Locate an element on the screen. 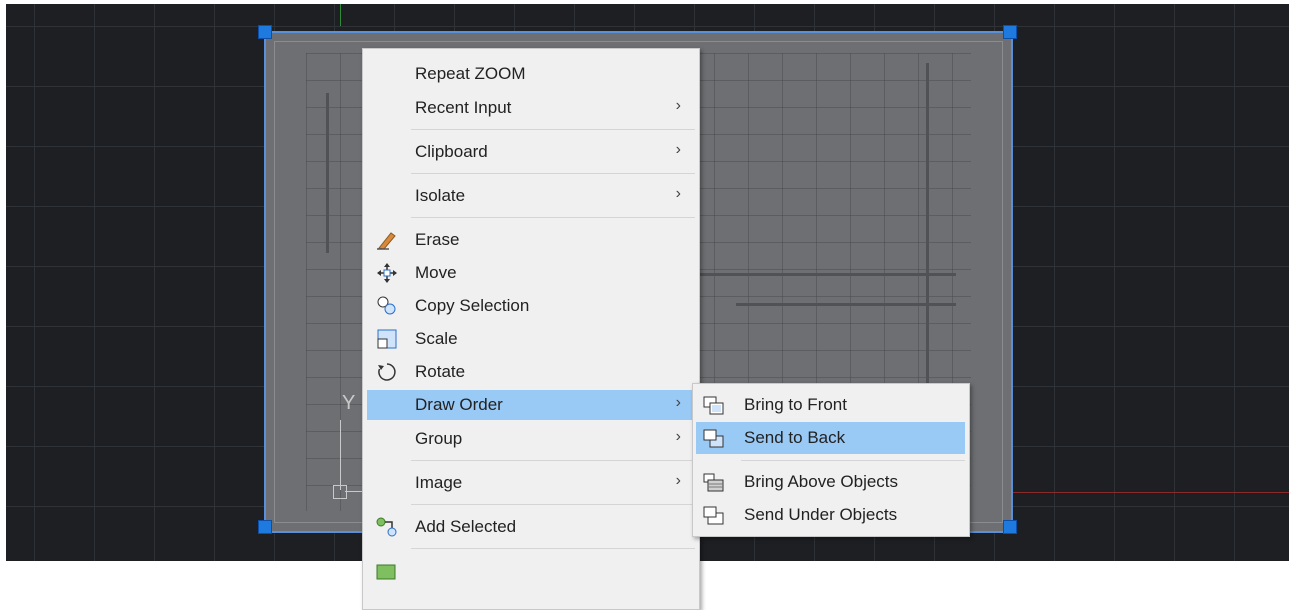 The width and height of the screenshot is (1289, 610). move-icon is located at coordinates (387, 273).